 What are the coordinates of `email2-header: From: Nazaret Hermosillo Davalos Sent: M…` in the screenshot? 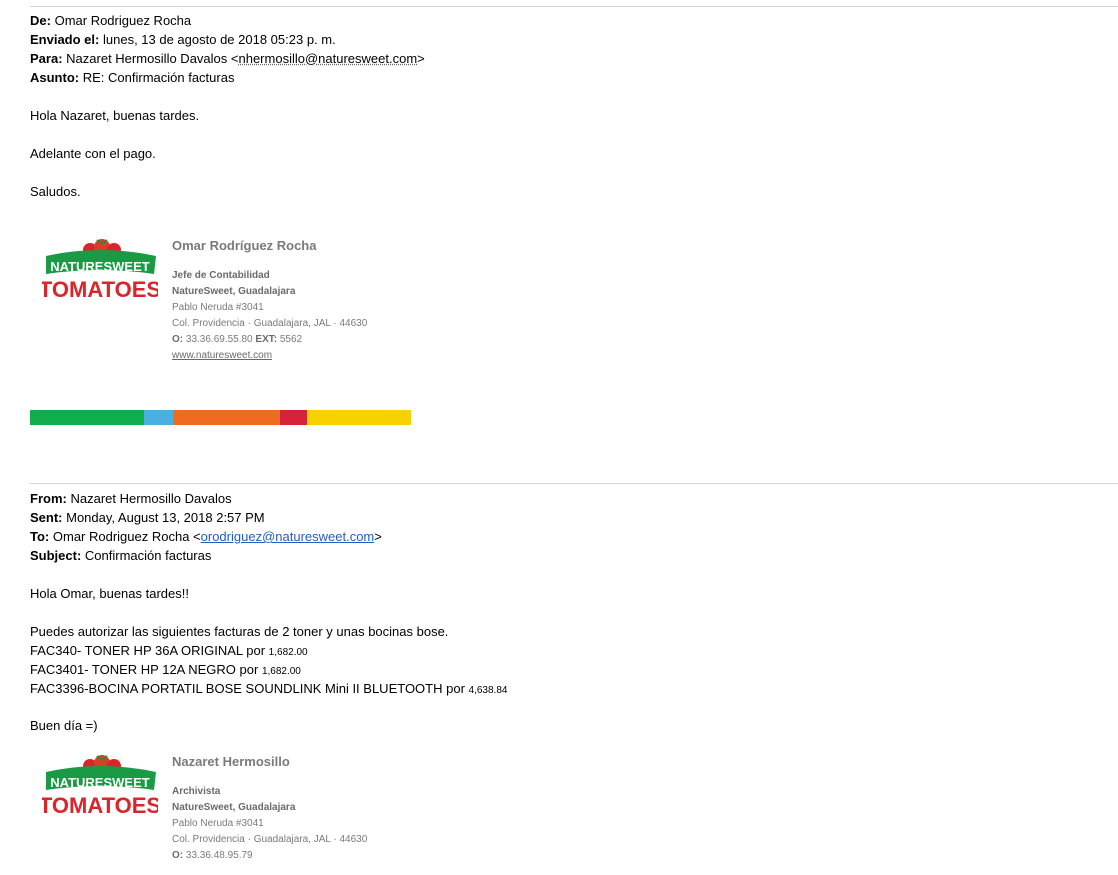 It's located at (206, 527).